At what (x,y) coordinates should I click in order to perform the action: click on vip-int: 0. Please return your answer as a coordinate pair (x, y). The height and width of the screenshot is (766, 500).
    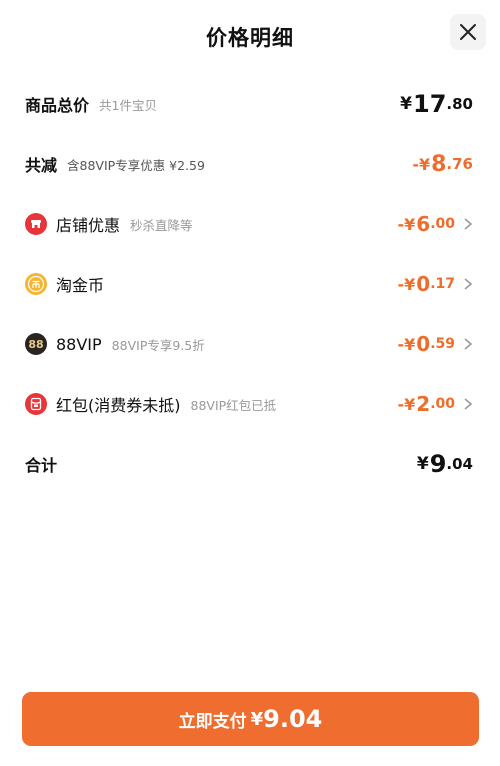
    Looking at the image, I should click on (423, 344).